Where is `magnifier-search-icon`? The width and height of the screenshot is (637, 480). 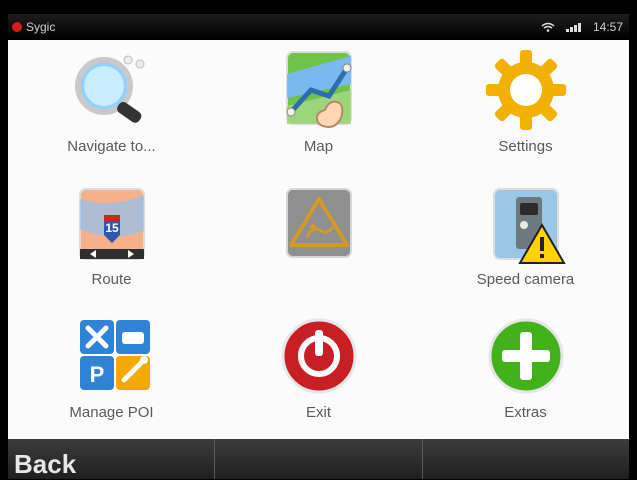 magnifier-search-icon is located at coordinates (110, 89).